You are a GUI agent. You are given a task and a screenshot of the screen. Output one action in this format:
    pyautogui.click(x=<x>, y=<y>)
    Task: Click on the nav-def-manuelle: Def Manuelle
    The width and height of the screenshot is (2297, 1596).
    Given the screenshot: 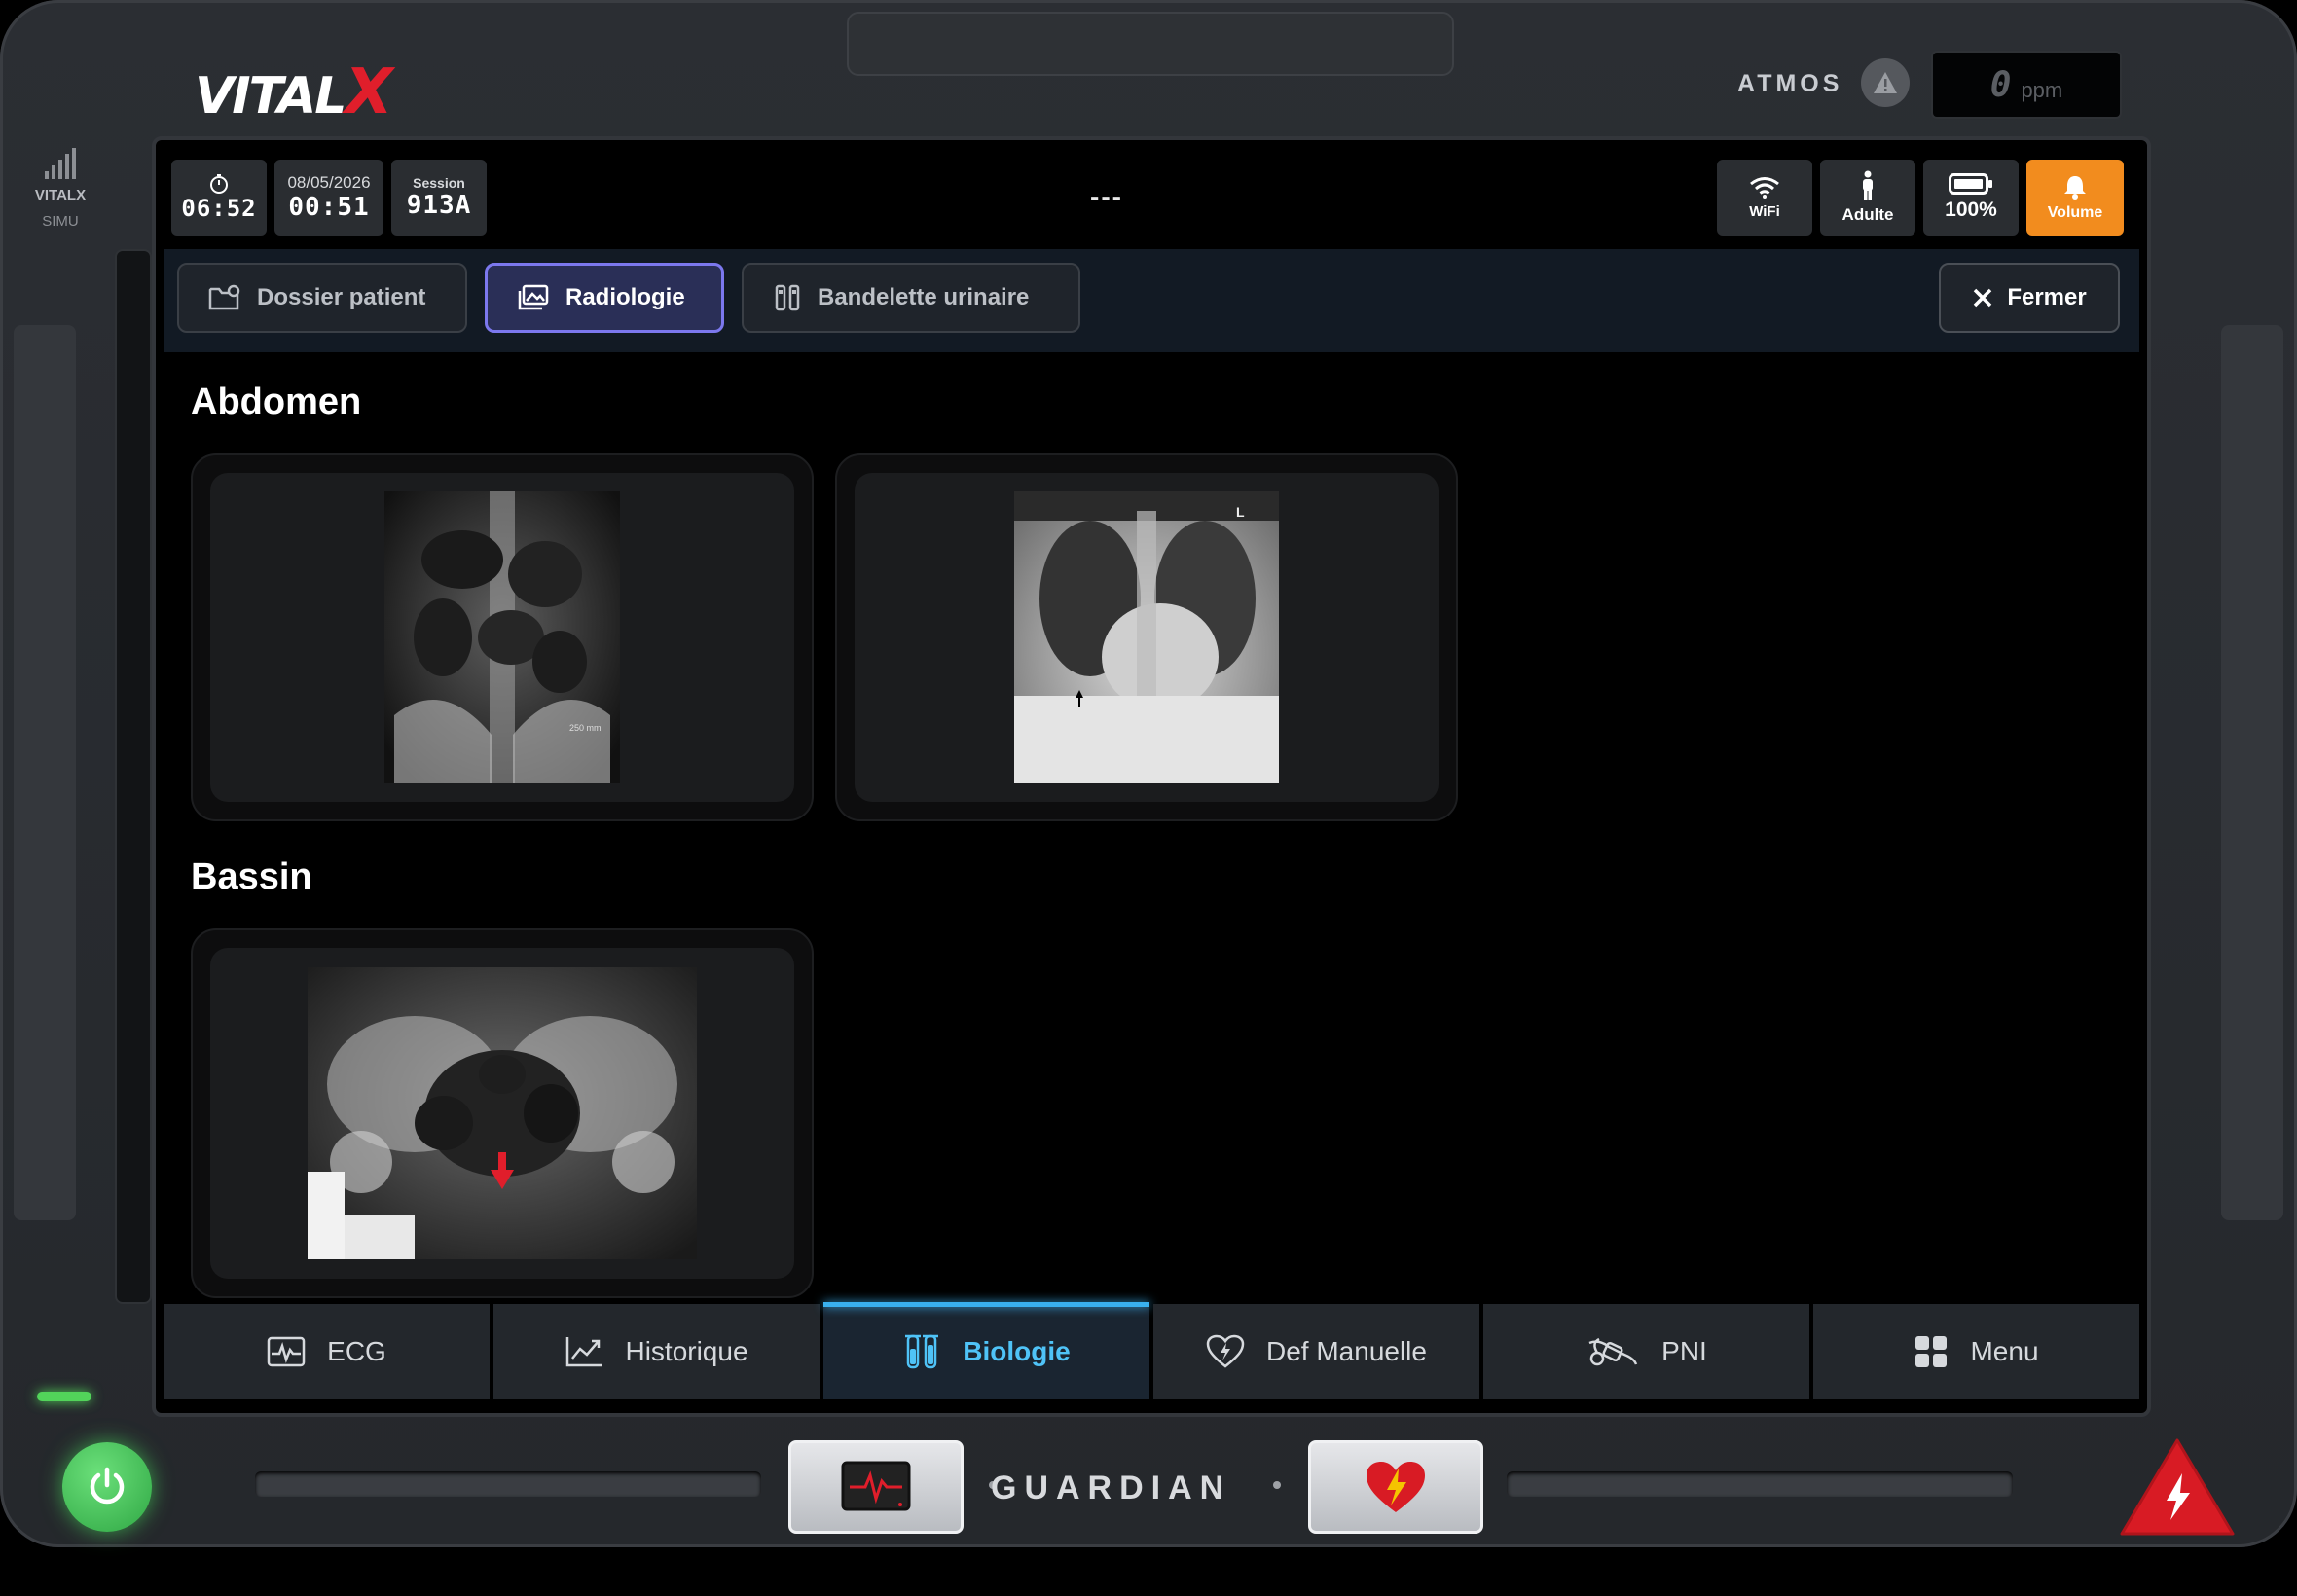 What is the action you would take?
    pyautogui.click(x=1316, y=1351)
    